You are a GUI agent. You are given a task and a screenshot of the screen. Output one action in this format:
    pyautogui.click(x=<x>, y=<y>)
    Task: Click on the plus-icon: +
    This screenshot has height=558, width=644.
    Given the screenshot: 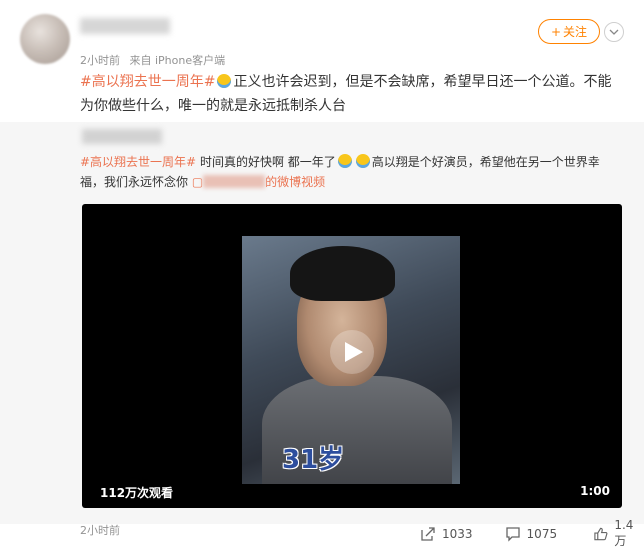 What is the action you would take?
    pyautogui.click(x=556, y=31)
    